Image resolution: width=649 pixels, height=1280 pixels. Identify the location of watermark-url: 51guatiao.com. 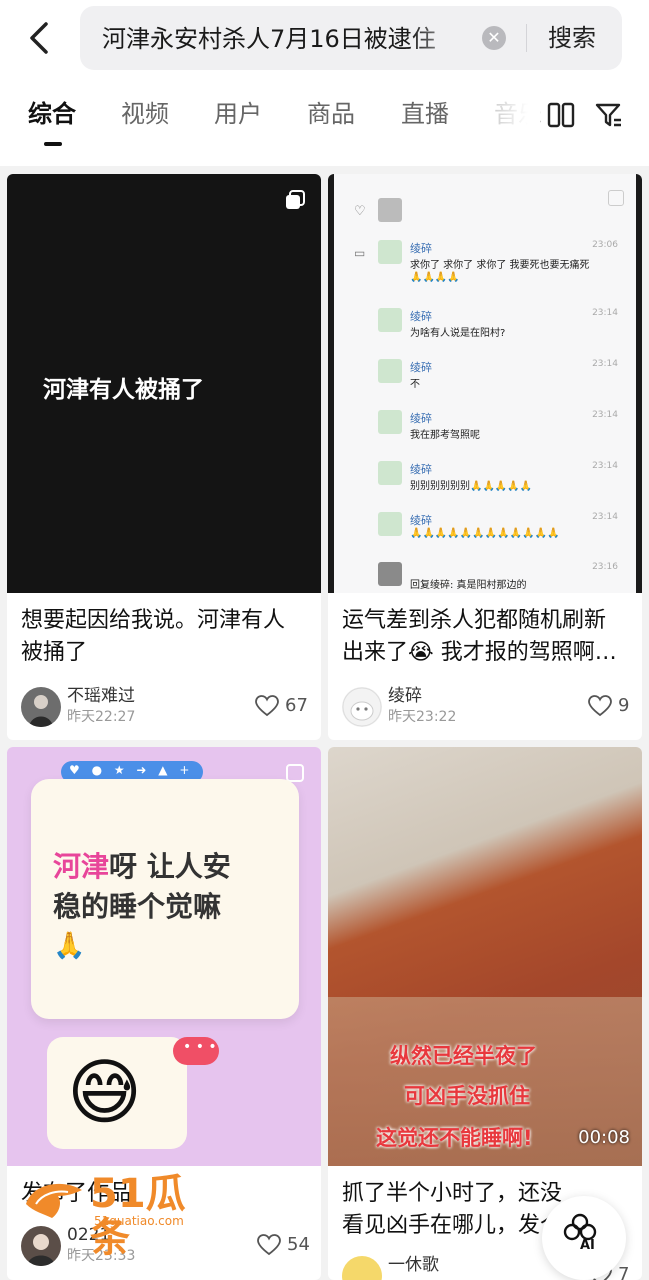
(139, 1221).